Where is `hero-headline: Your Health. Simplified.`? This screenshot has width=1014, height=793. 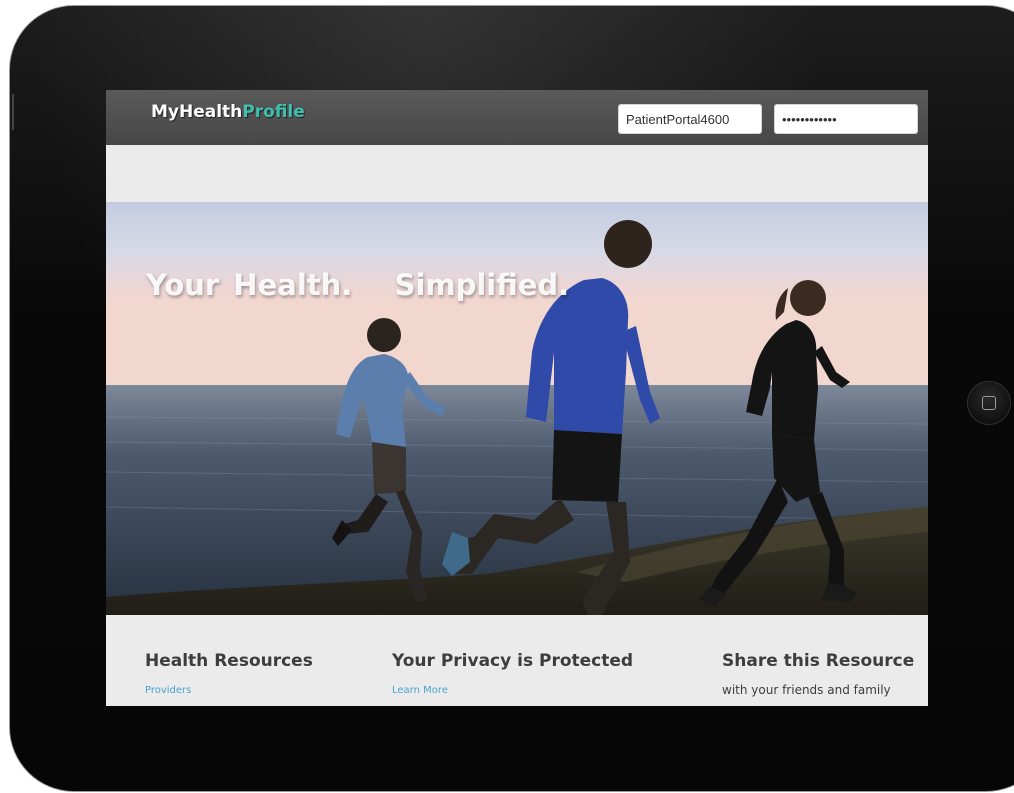
hero-headline: Your Health. Simplified. is located at coordinates (358, 285).